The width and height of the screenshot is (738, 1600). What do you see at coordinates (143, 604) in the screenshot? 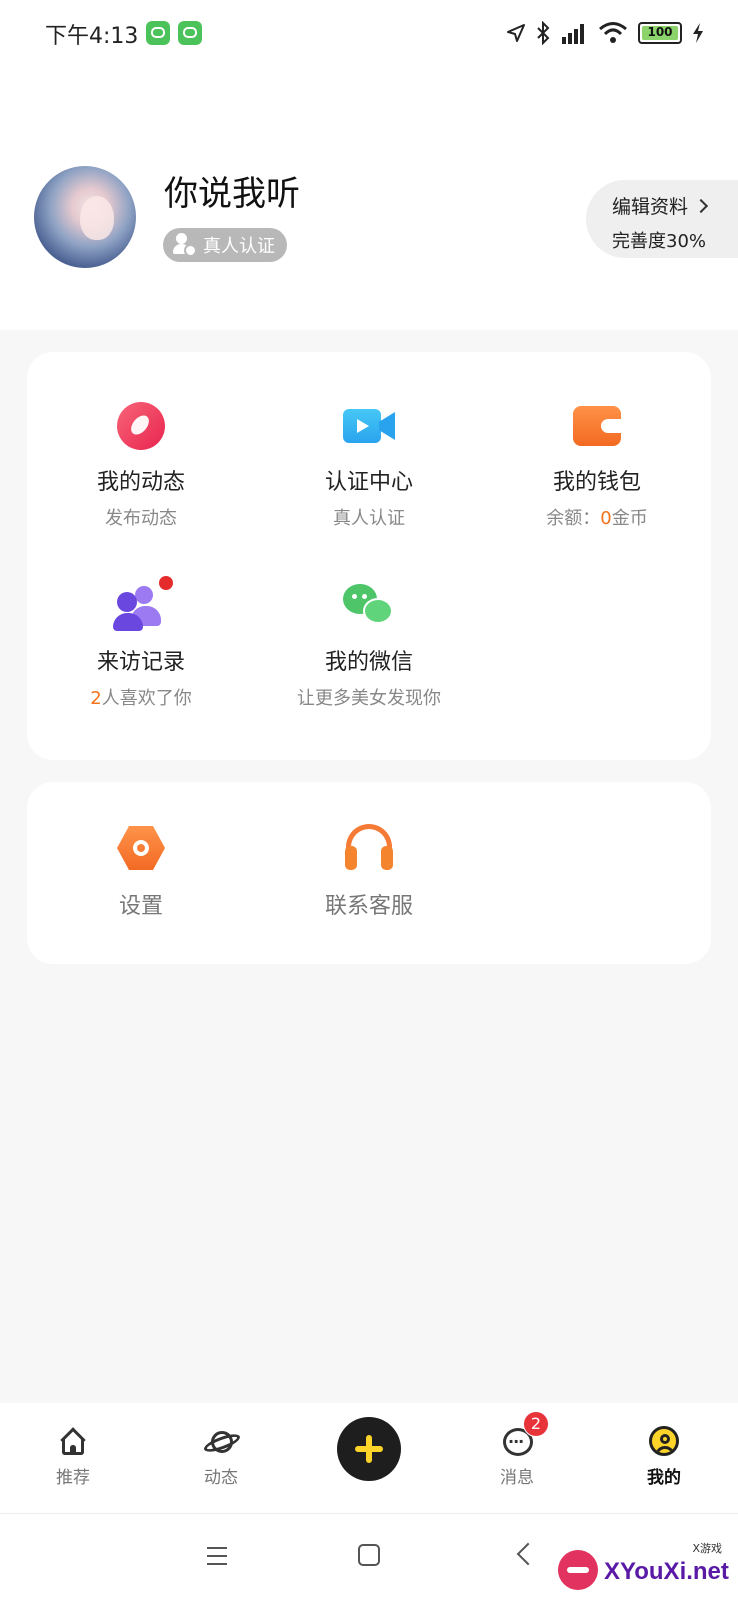
I see `visitors-icon` at bounding box center [143, 604].